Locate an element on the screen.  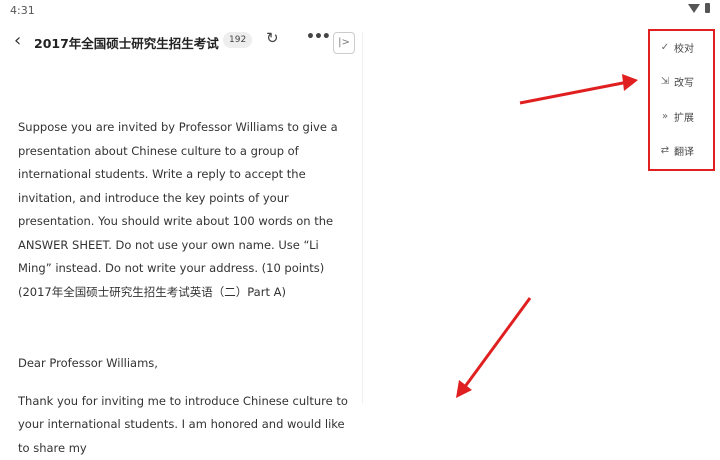
annotation-arrow-right is located at coordinates (574, 92).